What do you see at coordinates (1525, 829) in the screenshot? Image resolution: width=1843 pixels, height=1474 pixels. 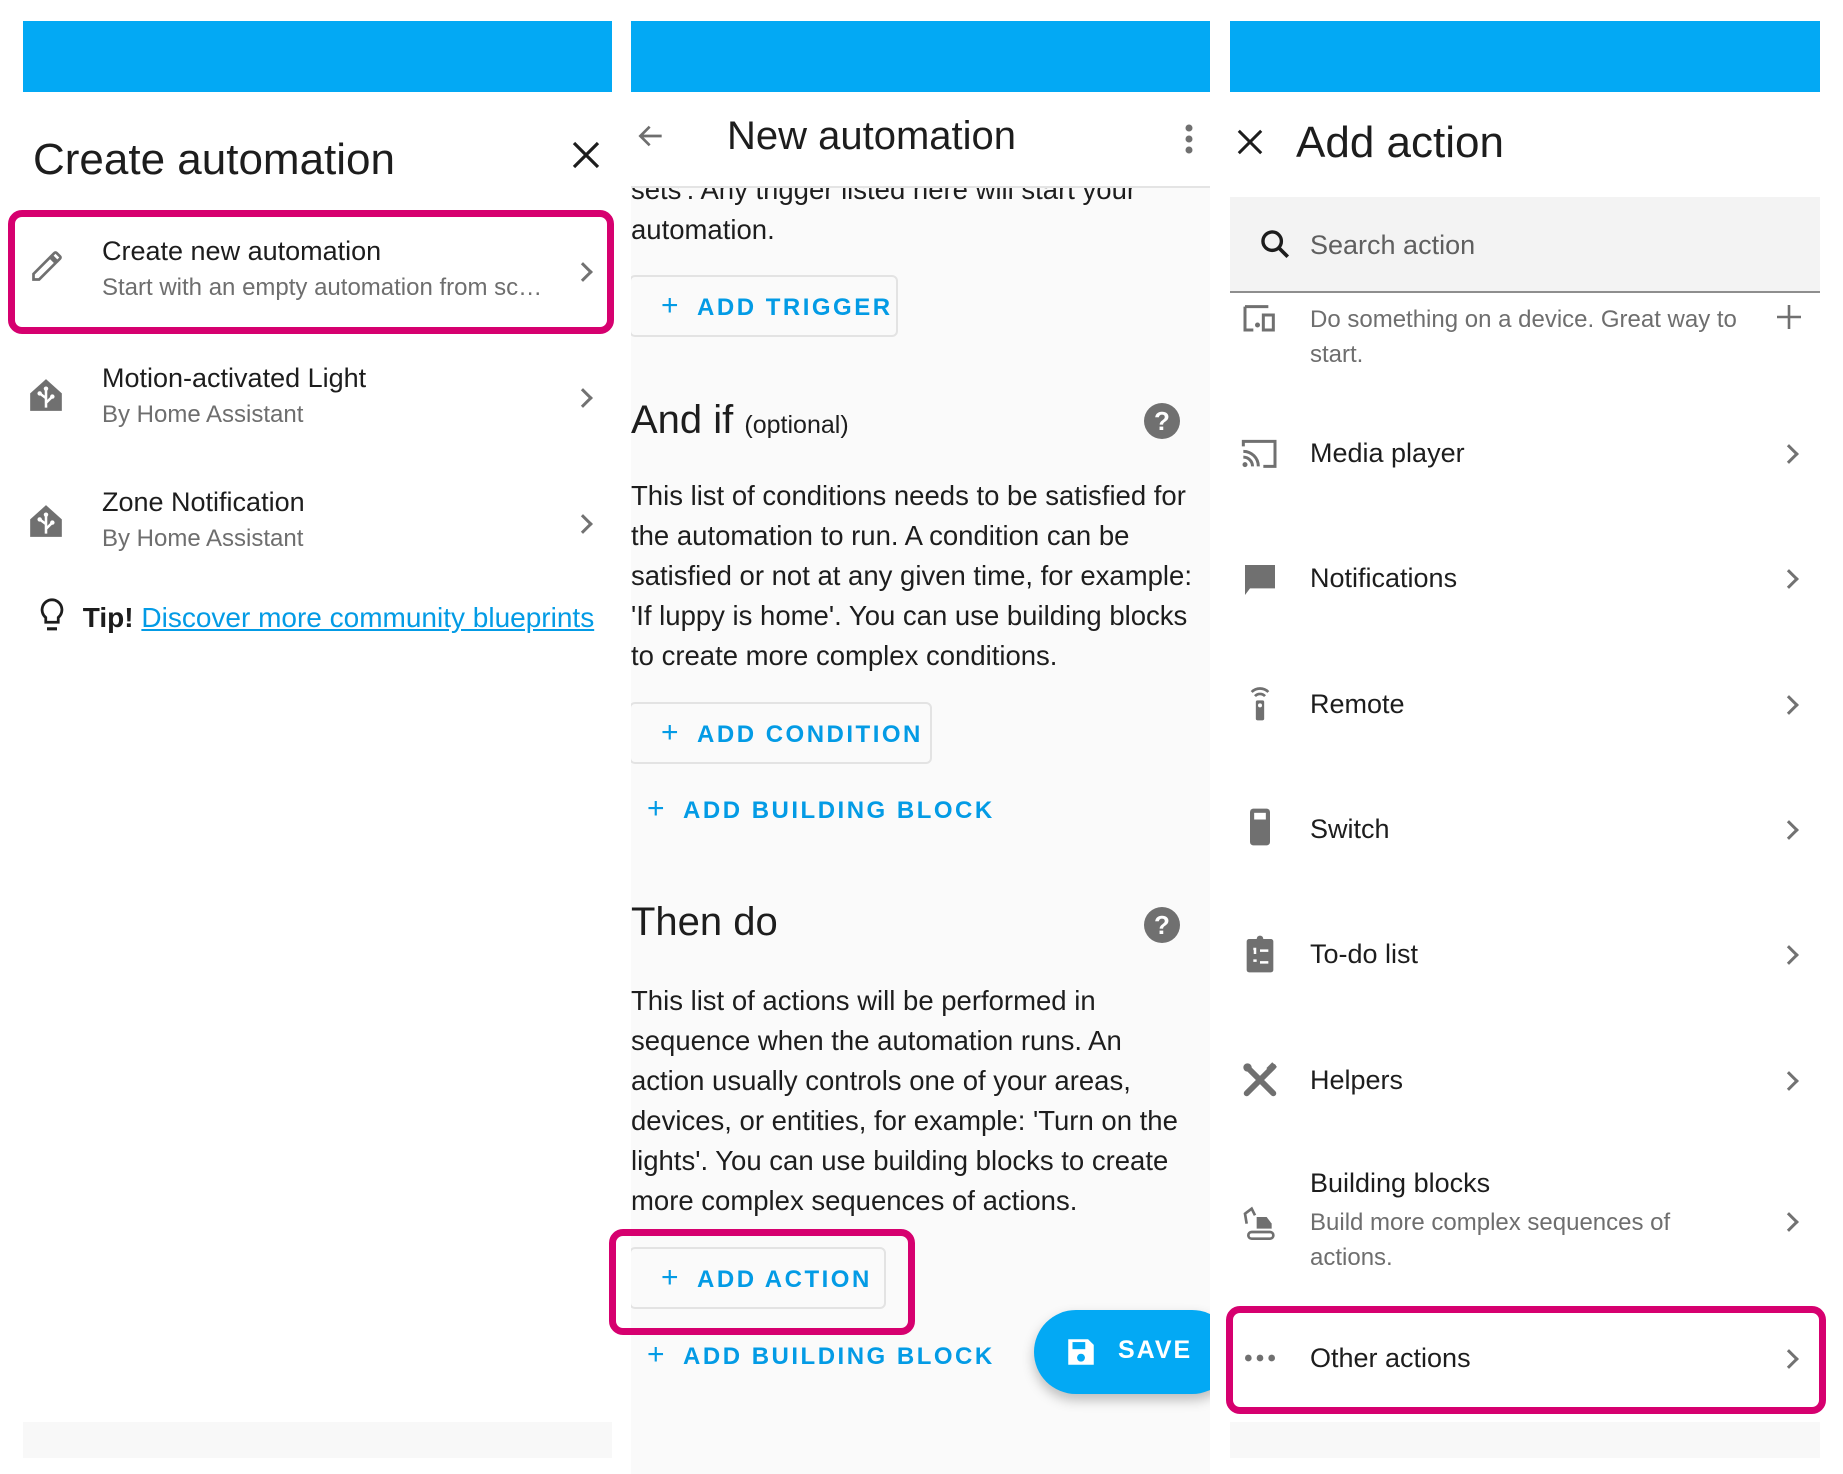 I see `list-item-switch: Switch` at bounding box center [1525, 829].